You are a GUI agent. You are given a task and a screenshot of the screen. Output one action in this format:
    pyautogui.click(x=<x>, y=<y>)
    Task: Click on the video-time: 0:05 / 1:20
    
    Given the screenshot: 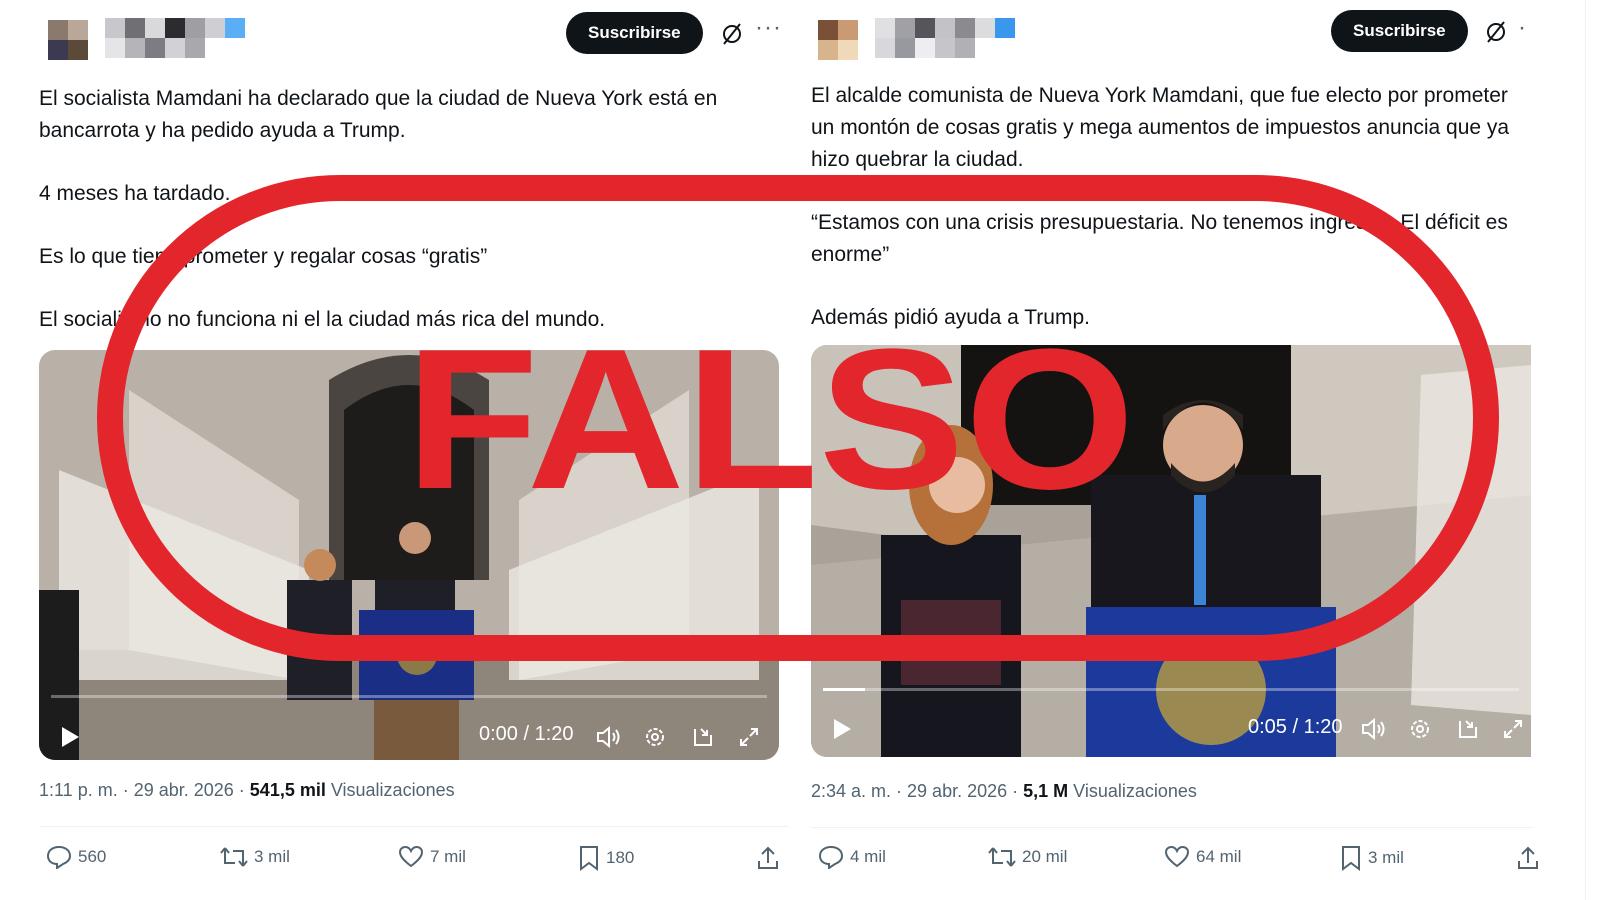 What is the action you would take?
    pyautogui.click(x=1295, y=727)
    